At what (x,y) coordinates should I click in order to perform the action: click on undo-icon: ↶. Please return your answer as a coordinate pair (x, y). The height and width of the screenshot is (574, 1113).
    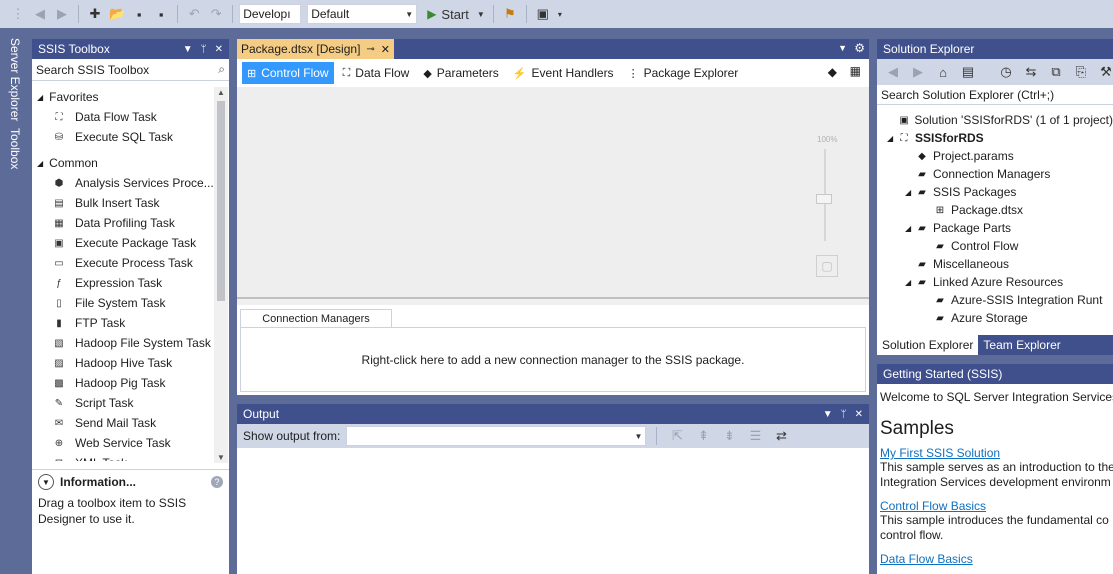
    Looking at the image, I should click on (194, 14).